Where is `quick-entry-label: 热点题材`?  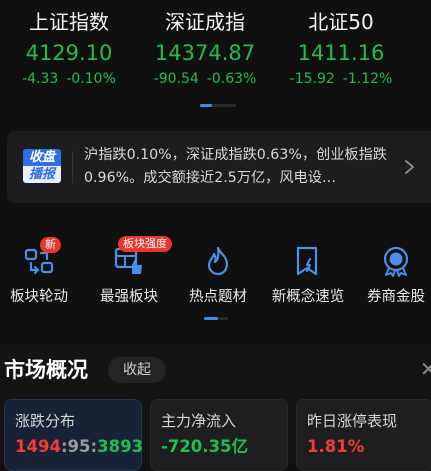 quick-entry-label: 热点题材 is located at coordinates (218, 297).